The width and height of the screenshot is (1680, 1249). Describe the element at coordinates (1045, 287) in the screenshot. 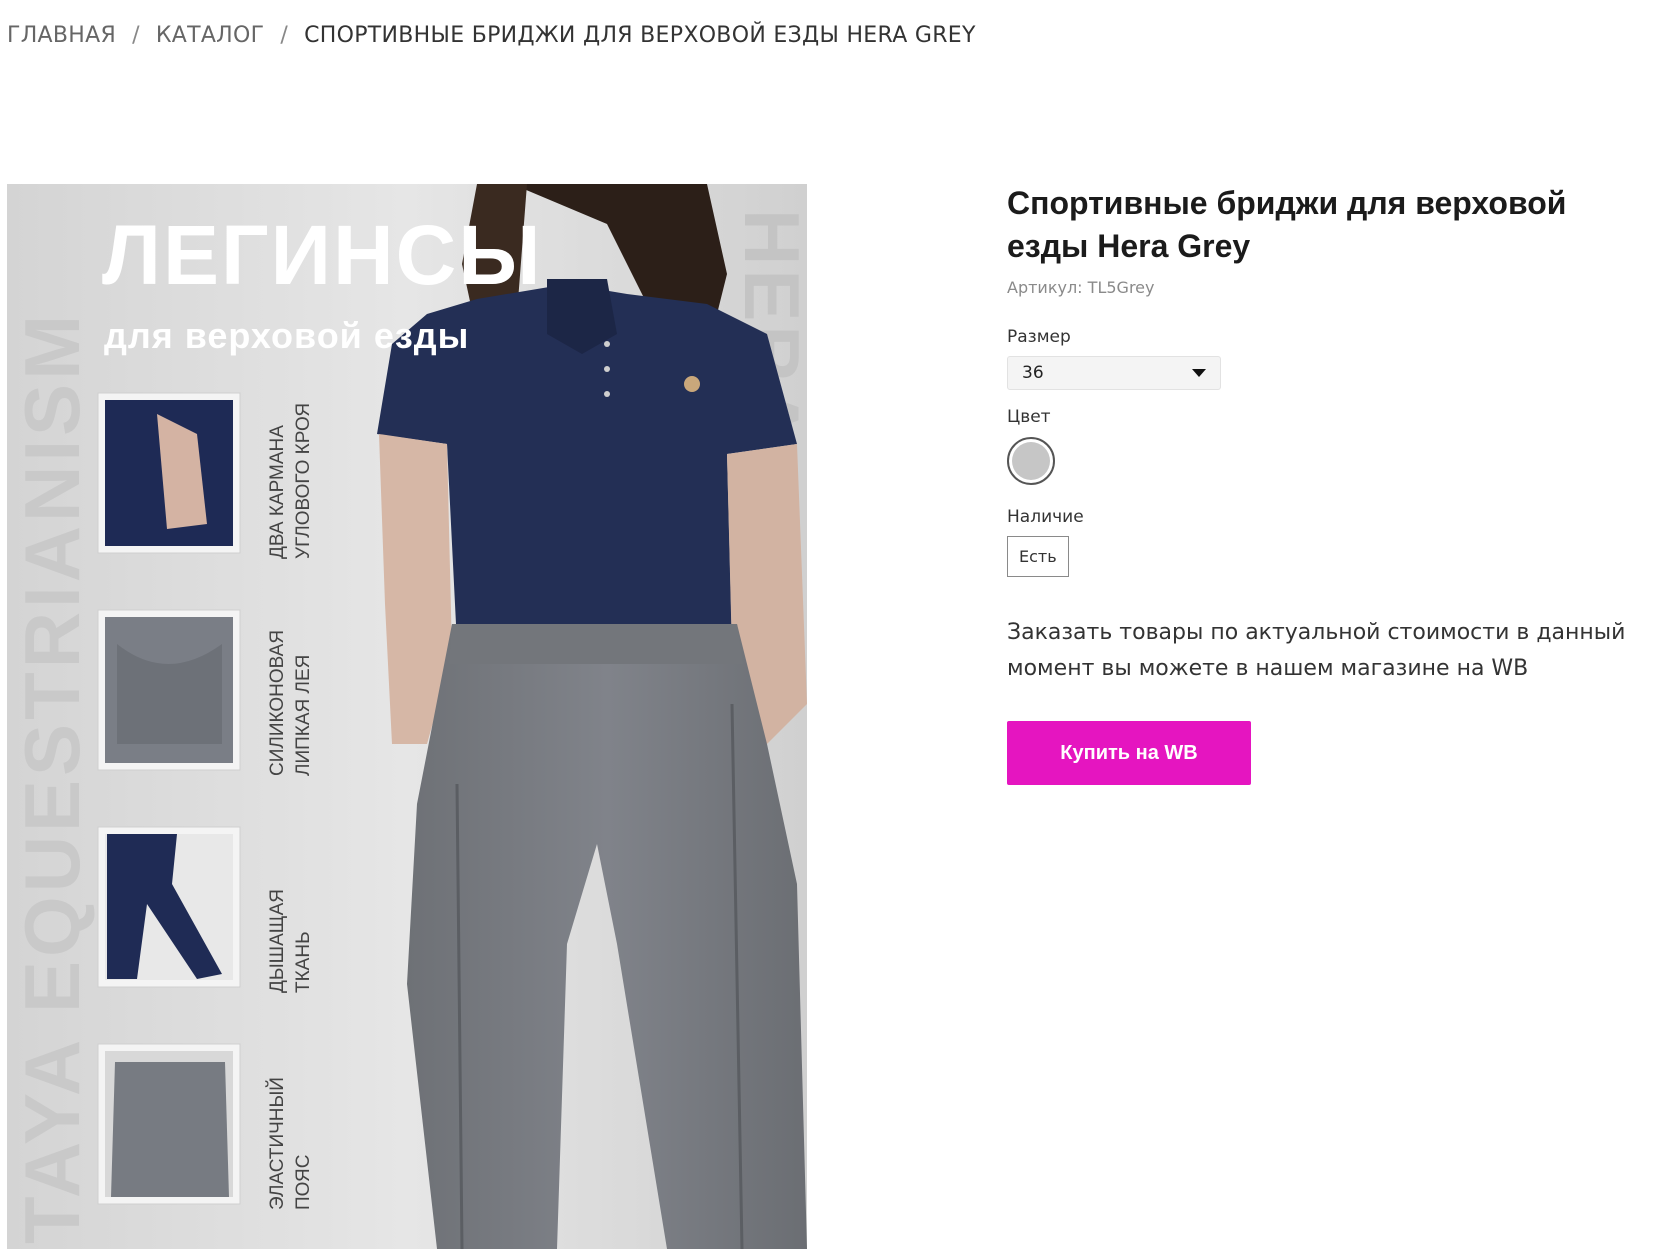

I see `sku-label: Артикул:` at that location.